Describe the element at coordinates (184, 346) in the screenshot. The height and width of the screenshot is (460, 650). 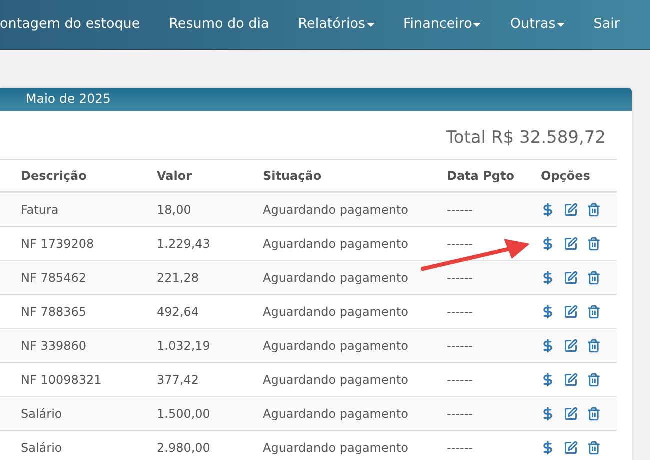
I see `table-cell-text: 1.032,19` at that location.